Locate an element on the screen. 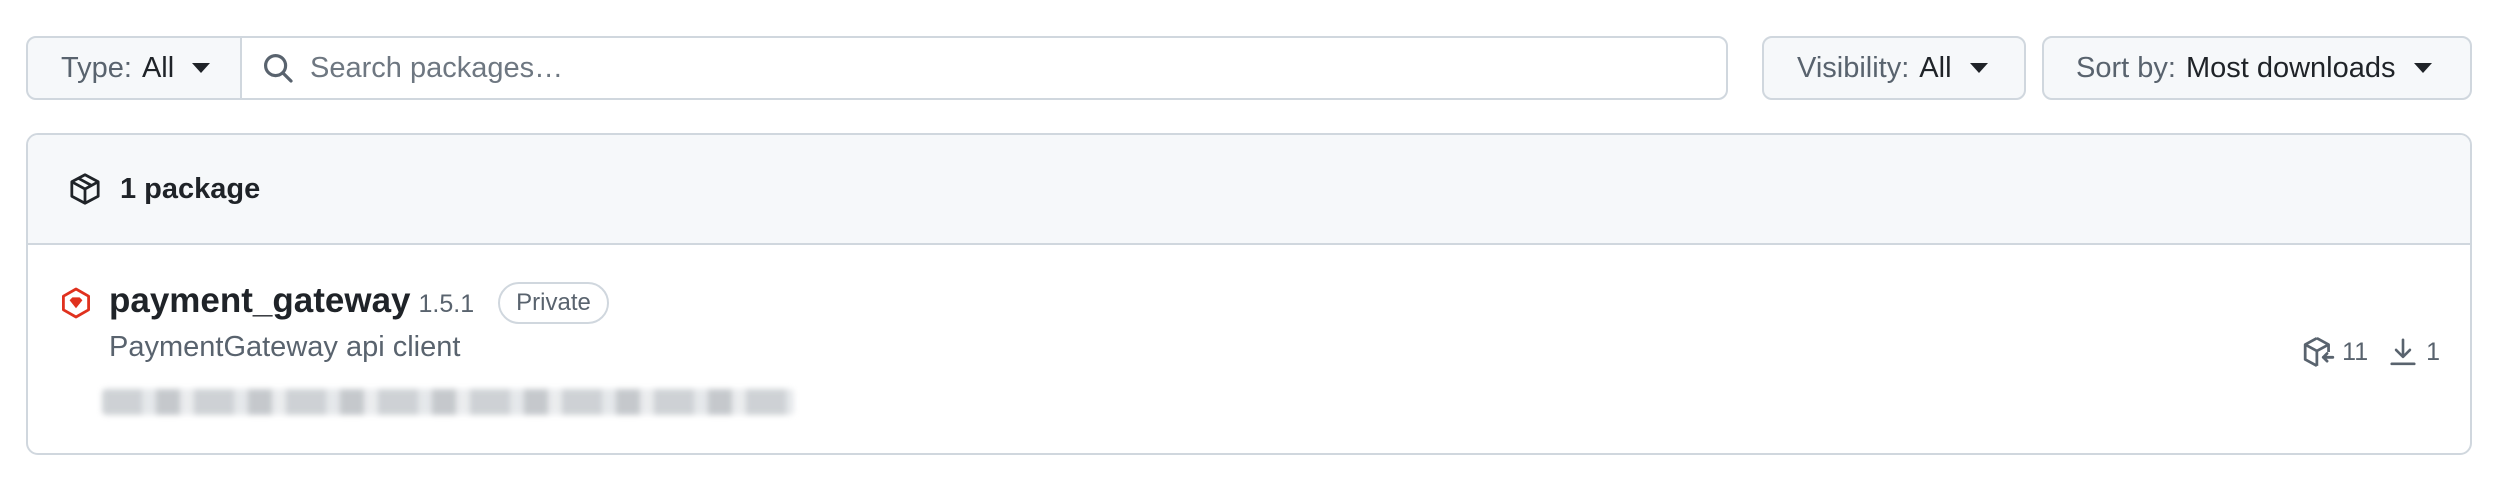 Image resolution: width=2496 pixels, height=484 pixels. package-name-link: payment_gateway is located at coordinates (260, 301).